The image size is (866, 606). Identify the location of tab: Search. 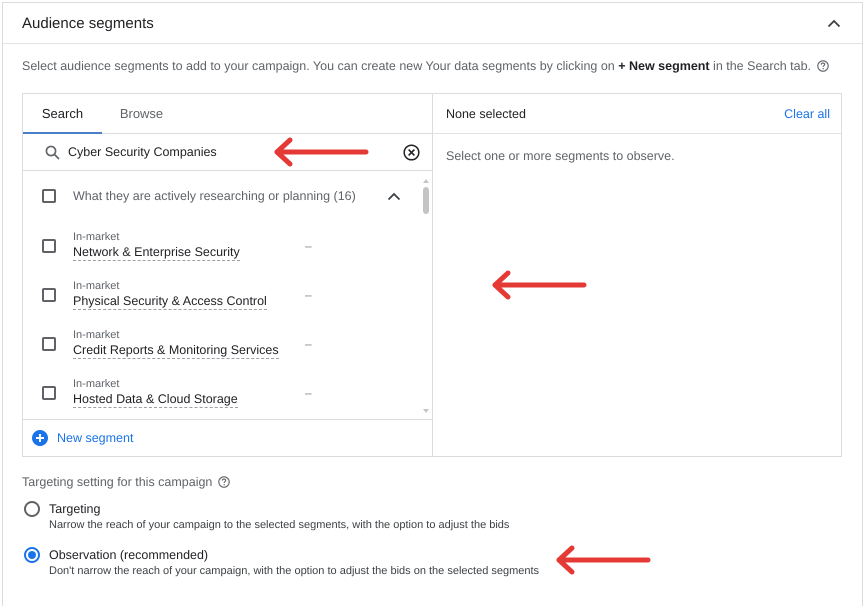
(62, 114).